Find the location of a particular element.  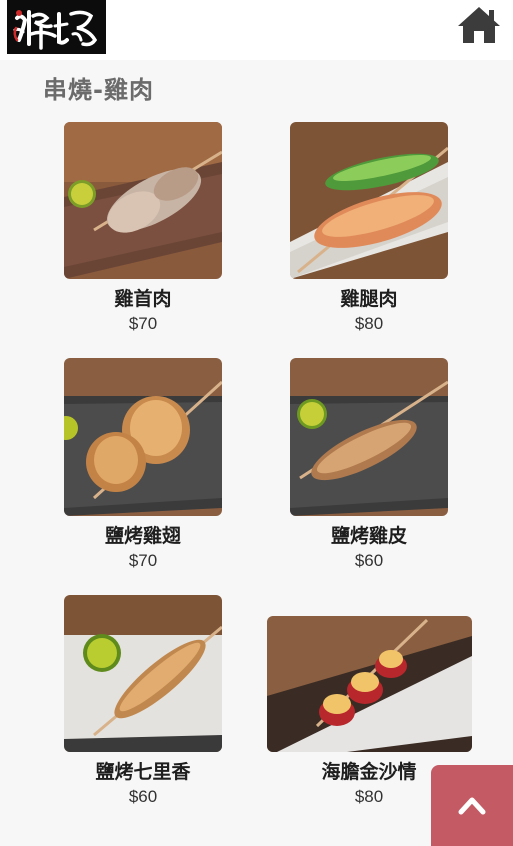

item-name: 雞腿肉 is located at coordinates (369, 299).